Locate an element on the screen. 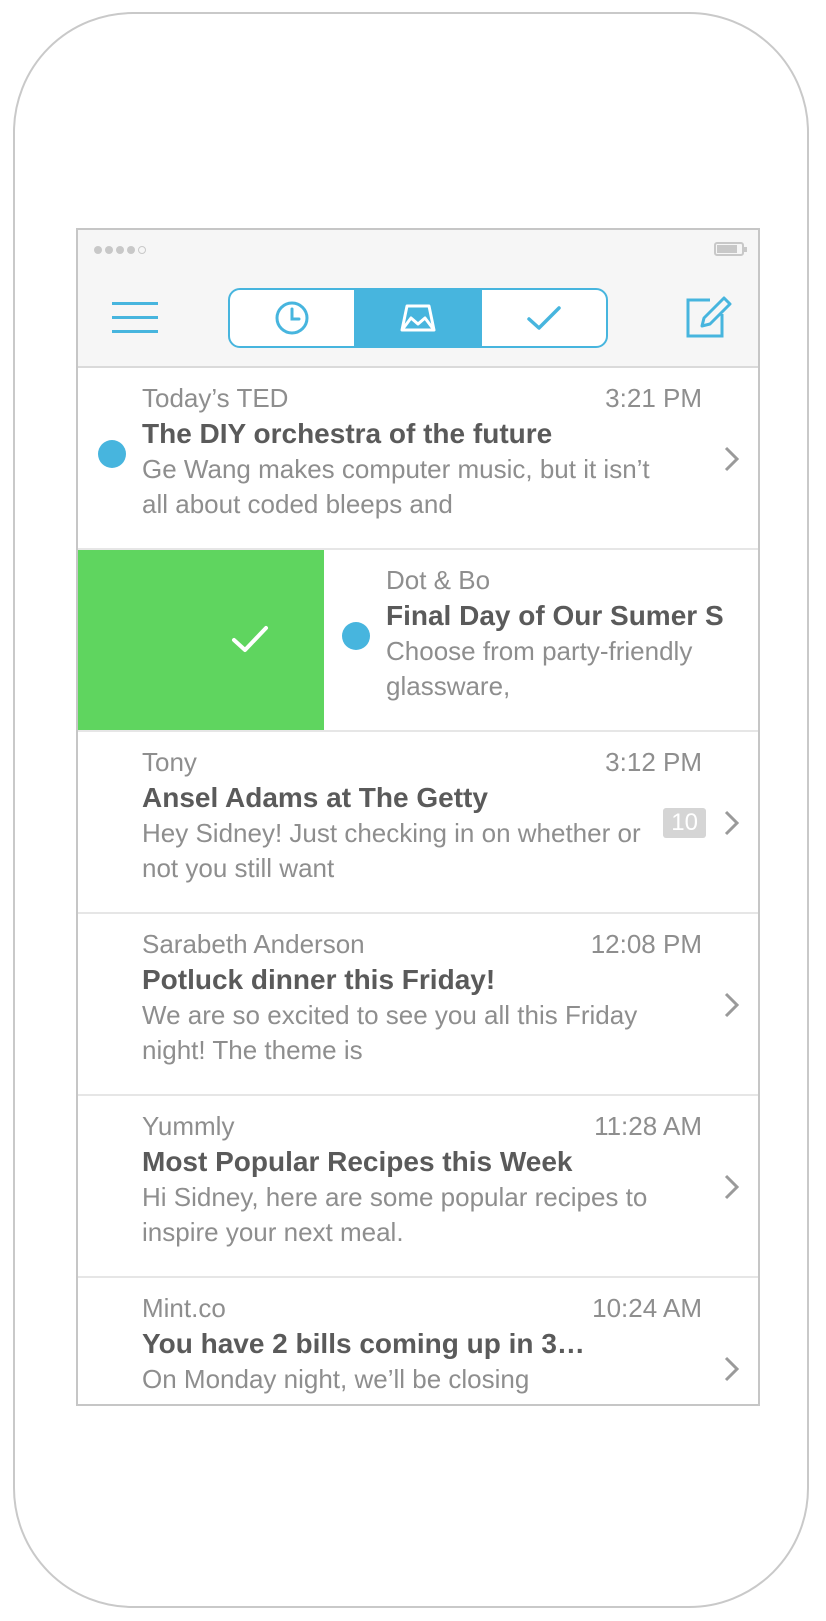 The height and width of the screenshot is (1621, 826). clock-icon is located at coordinates (292, 318).